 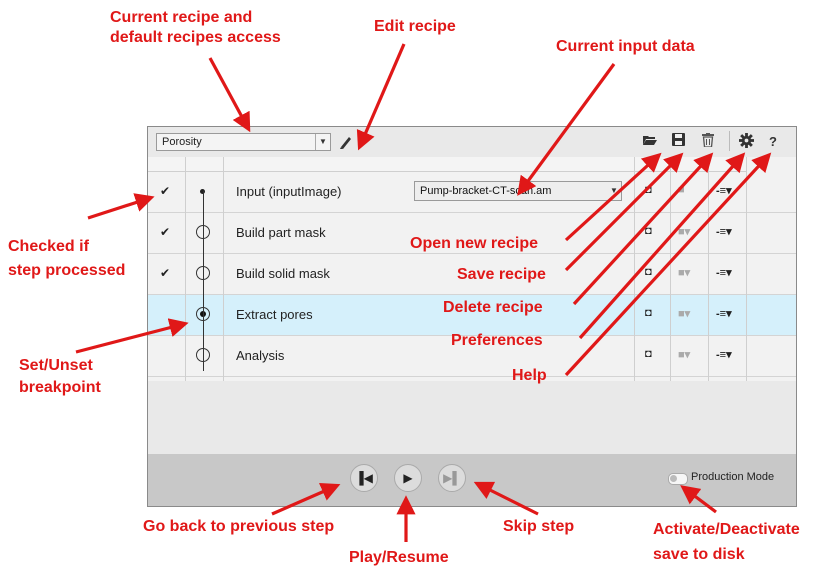 I want to click on step-name: Build part mask, so click(x=281, y=232).